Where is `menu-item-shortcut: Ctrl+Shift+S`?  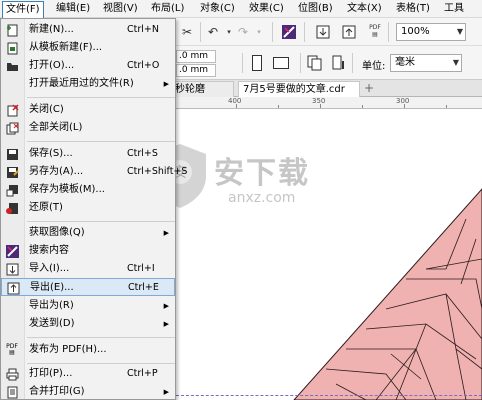 menu-item-shortcut: Ctrl+Shift+S is located at coordinates (157, 171).